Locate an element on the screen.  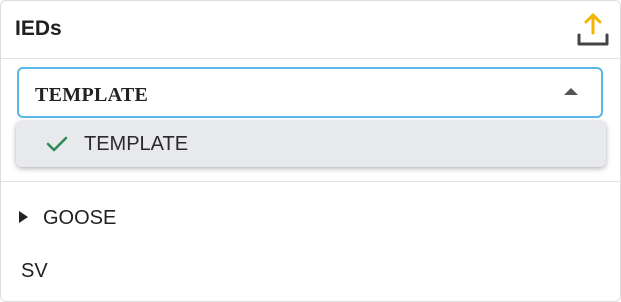
dropdown-option-template: TEMPLATE is located at coordinates (311, 144).